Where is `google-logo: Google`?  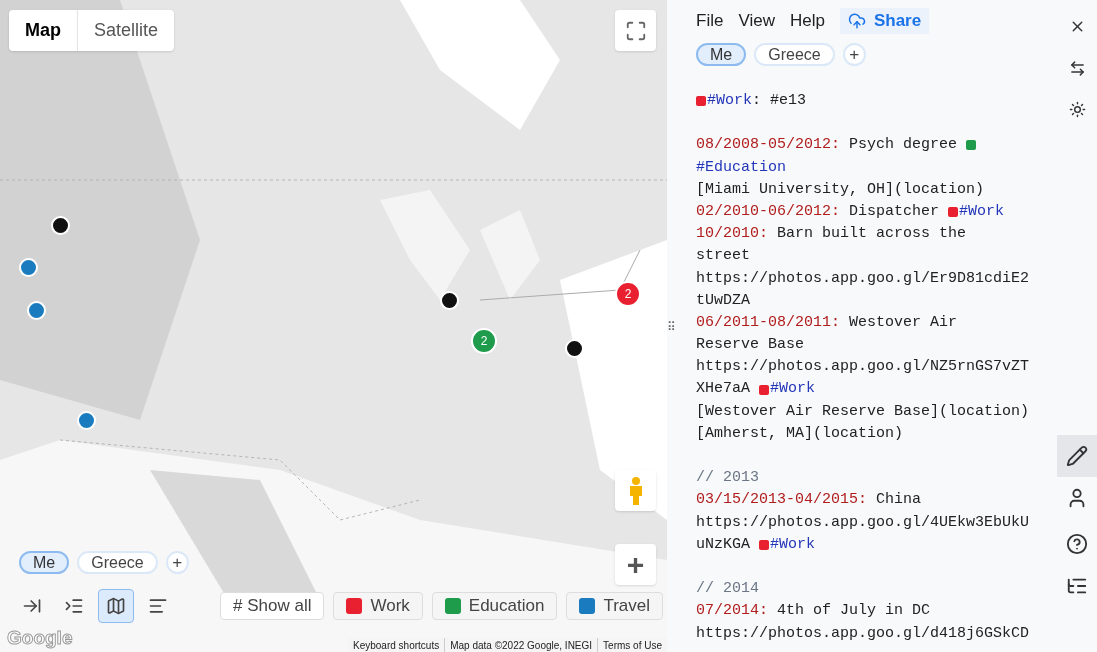
google-logo: Google is located at coordinates (40, 637).